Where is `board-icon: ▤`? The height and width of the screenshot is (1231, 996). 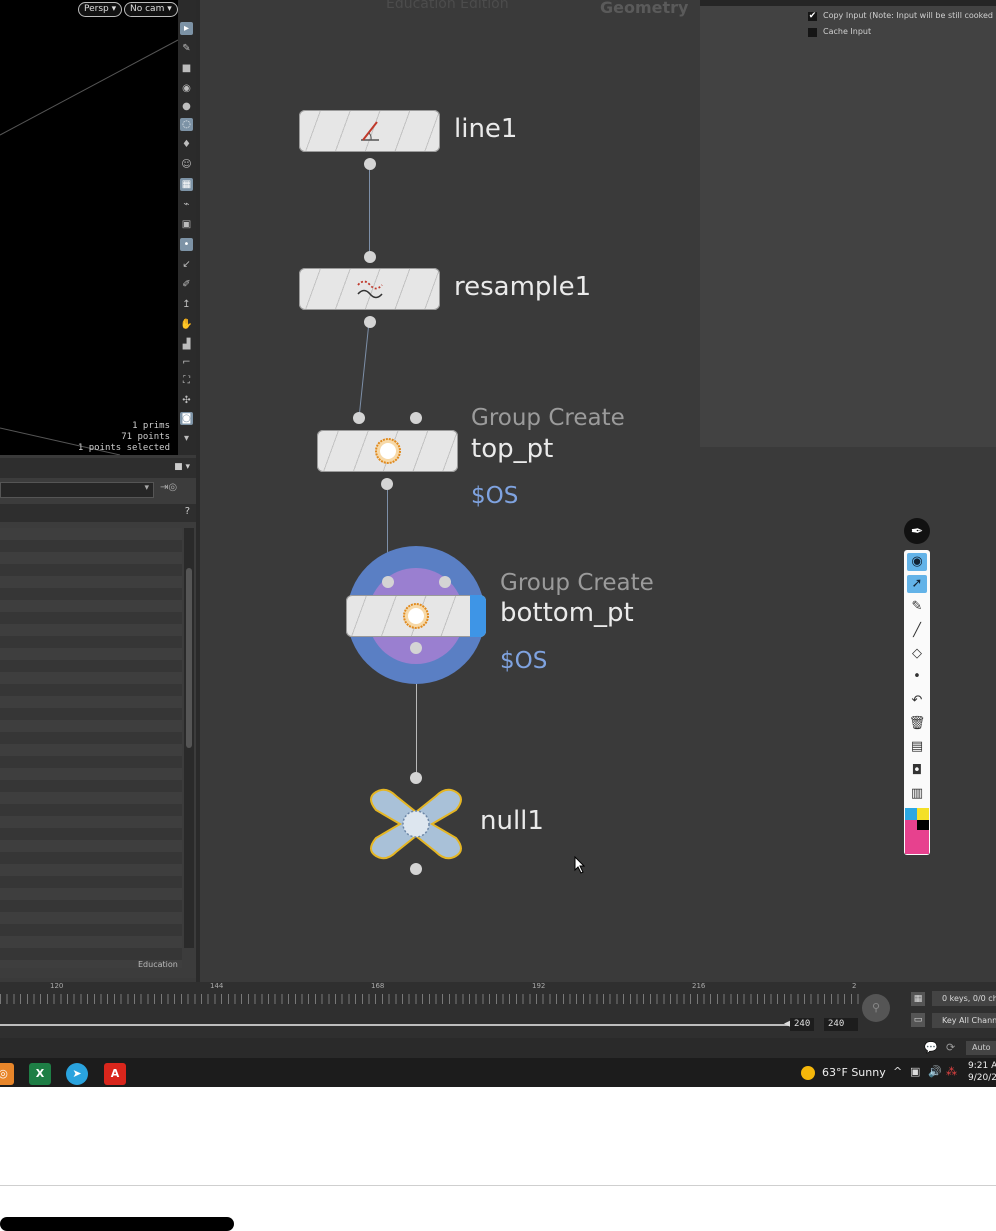
board-icon: ▤ is located at coordinates (917, 747).